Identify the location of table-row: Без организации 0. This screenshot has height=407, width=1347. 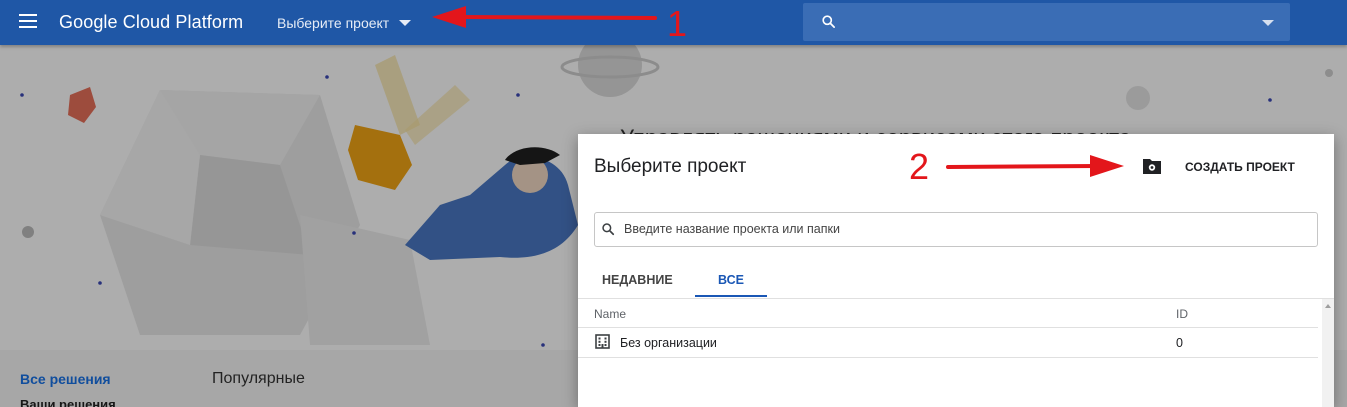
(948, 343).